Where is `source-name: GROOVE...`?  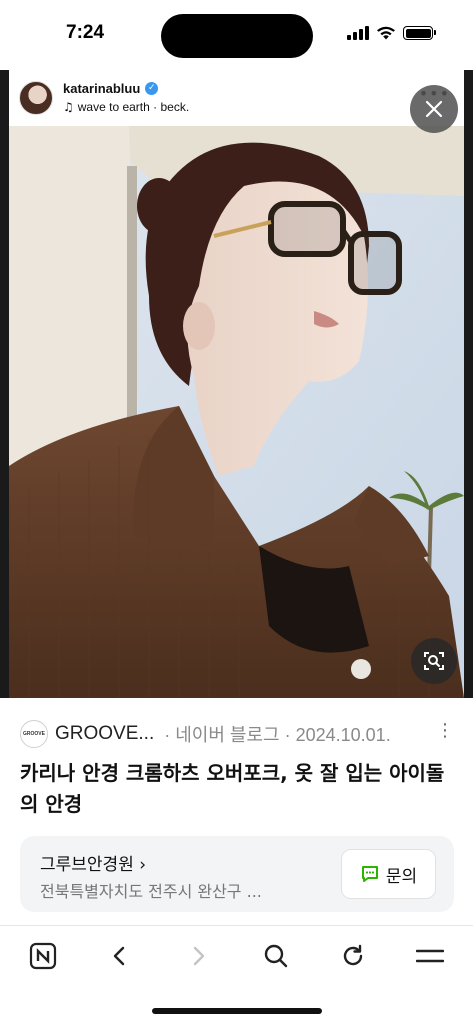 source-name: GROOVE... is located at coordinates (104, 734).